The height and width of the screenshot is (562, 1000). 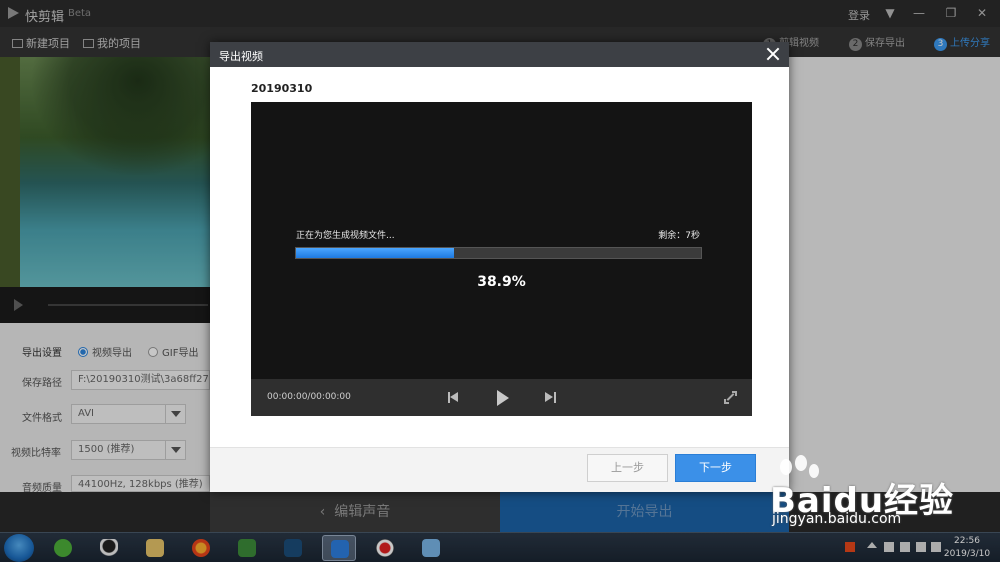 I want to click on taskbar-app-notes, so click(x=431, y=548).